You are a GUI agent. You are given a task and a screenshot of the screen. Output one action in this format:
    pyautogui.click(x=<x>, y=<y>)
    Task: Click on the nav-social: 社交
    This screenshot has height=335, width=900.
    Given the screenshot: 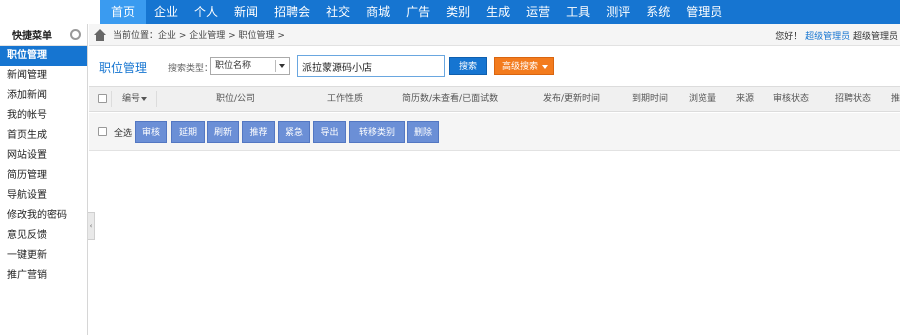 What is the action you would take?
    pyautogui.click(x=338, y=12)
    